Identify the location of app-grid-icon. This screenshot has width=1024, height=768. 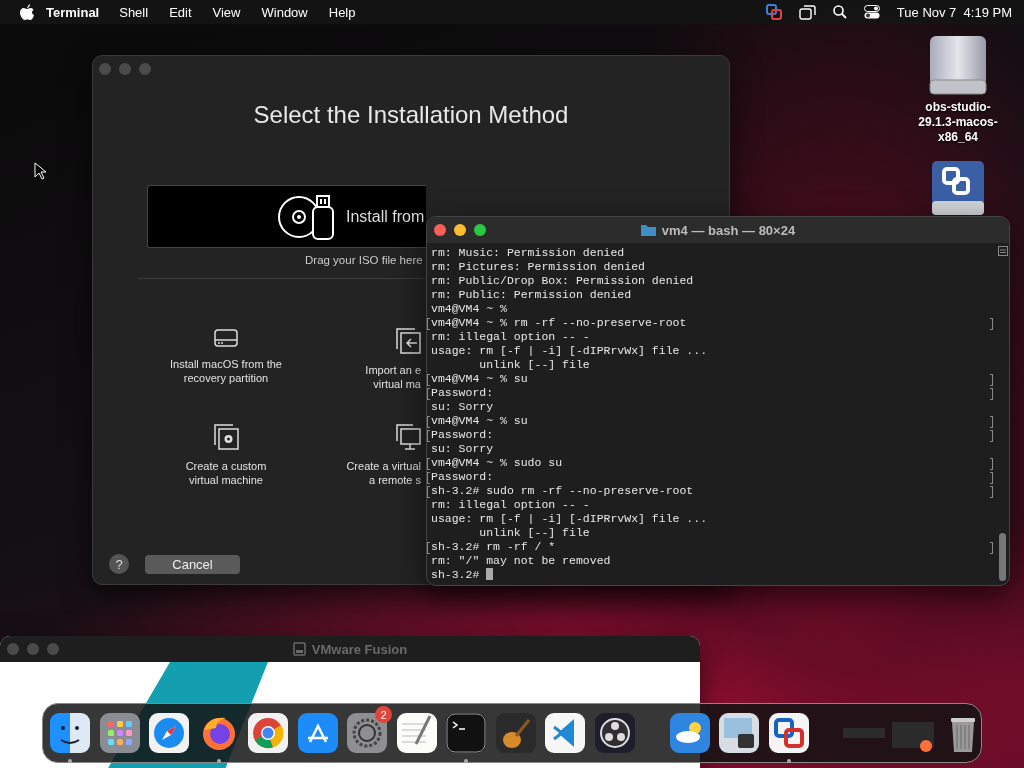
(119, 733).